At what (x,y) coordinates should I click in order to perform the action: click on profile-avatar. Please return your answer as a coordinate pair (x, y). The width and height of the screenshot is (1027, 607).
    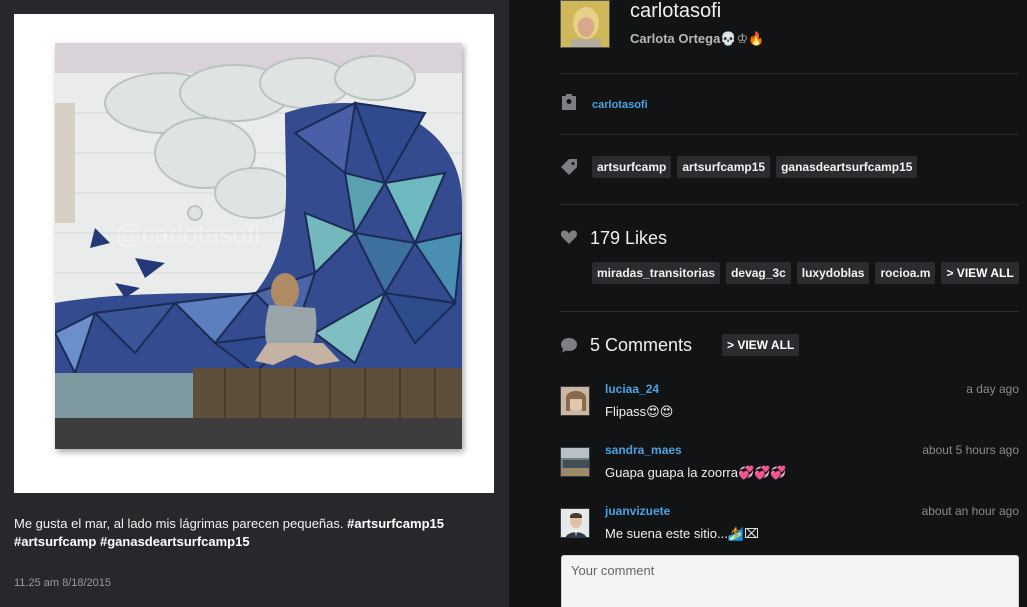
    Looking at the image, I should click on (585, 24).